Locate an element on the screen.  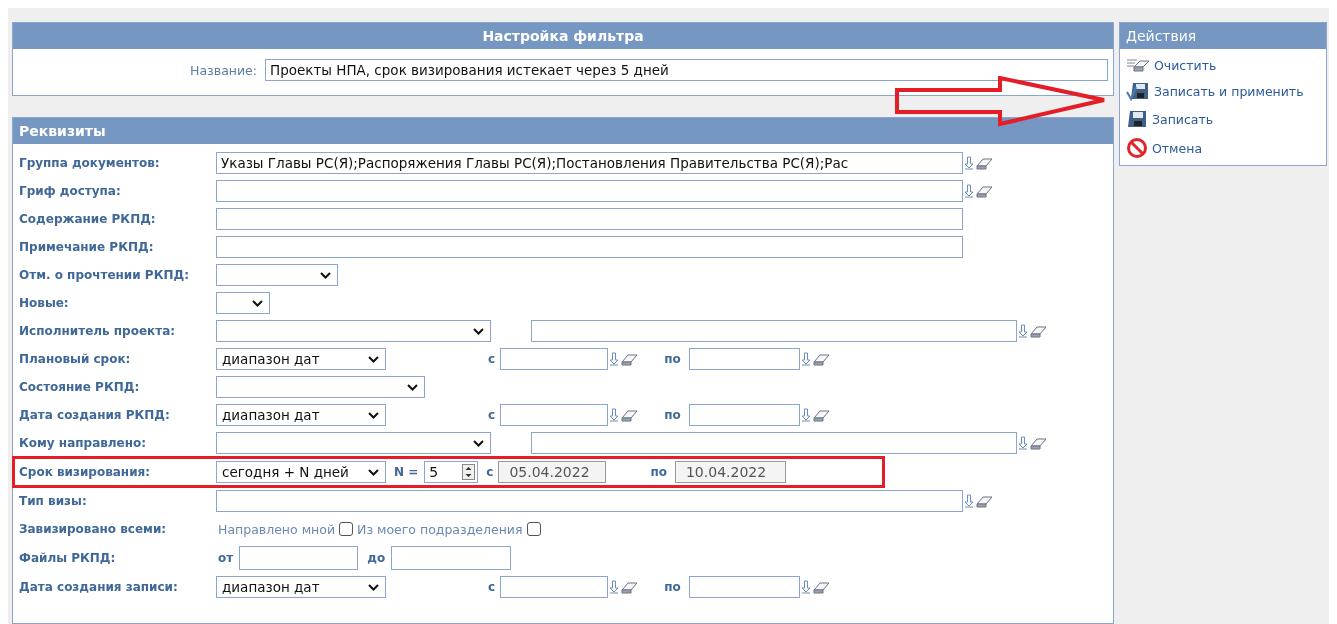
prohibited-icon is located at coordinates (1137, 148).